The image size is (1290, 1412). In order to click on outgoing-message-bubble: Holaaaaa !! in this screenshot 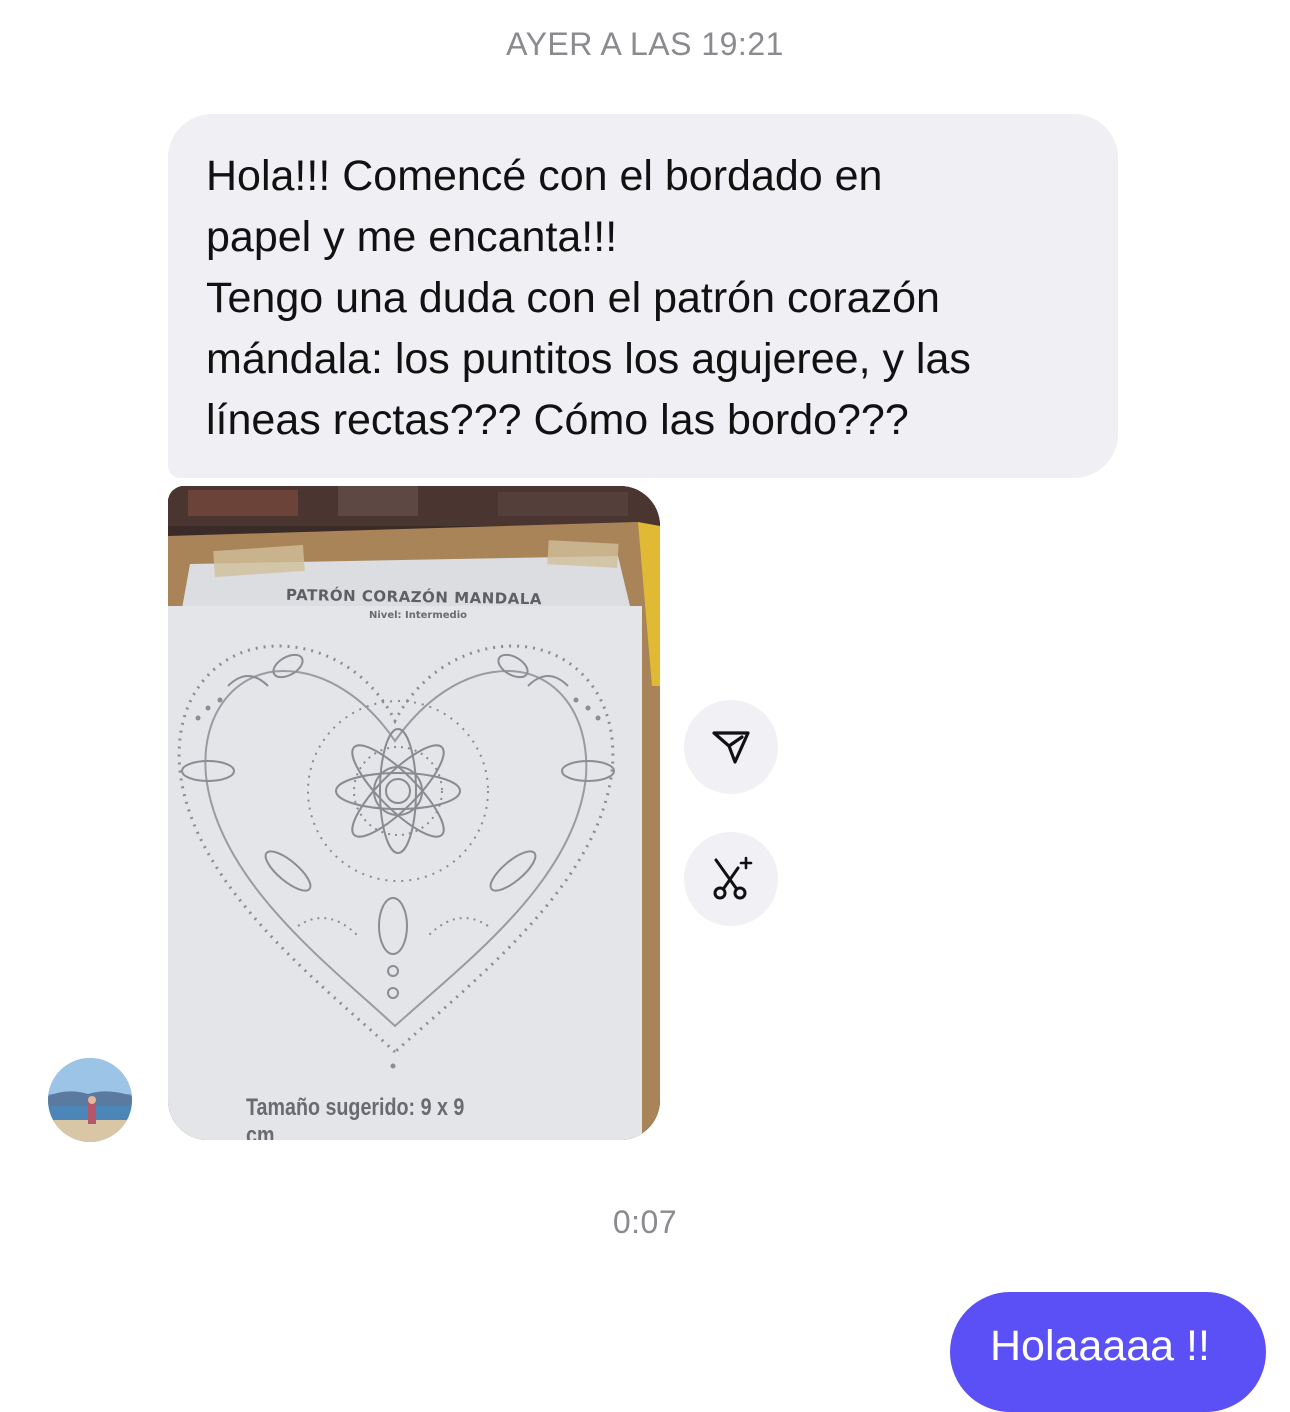, I will do `click(1108, 1352)`.